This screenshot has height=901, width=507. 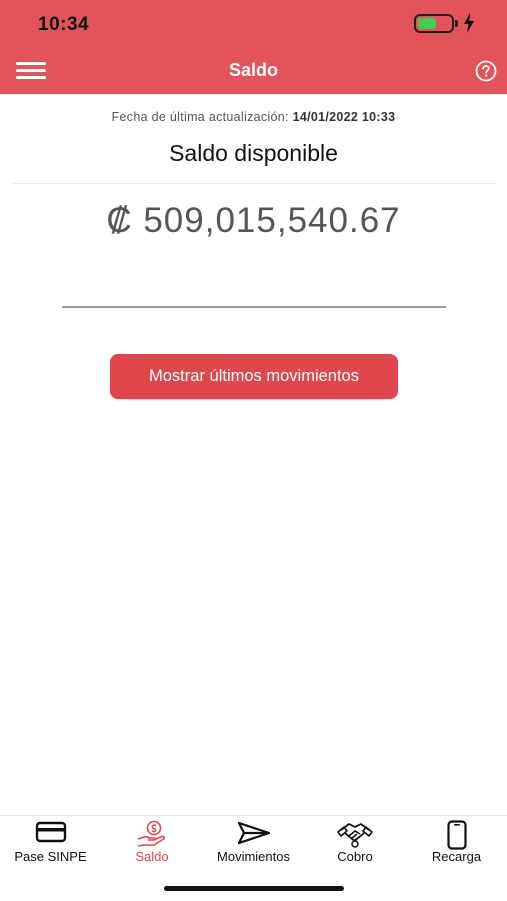 What do you see at coordinates (456, 856) in the screenshot?
I see `tab-label: Recarga` at bounding box center [456, 856].